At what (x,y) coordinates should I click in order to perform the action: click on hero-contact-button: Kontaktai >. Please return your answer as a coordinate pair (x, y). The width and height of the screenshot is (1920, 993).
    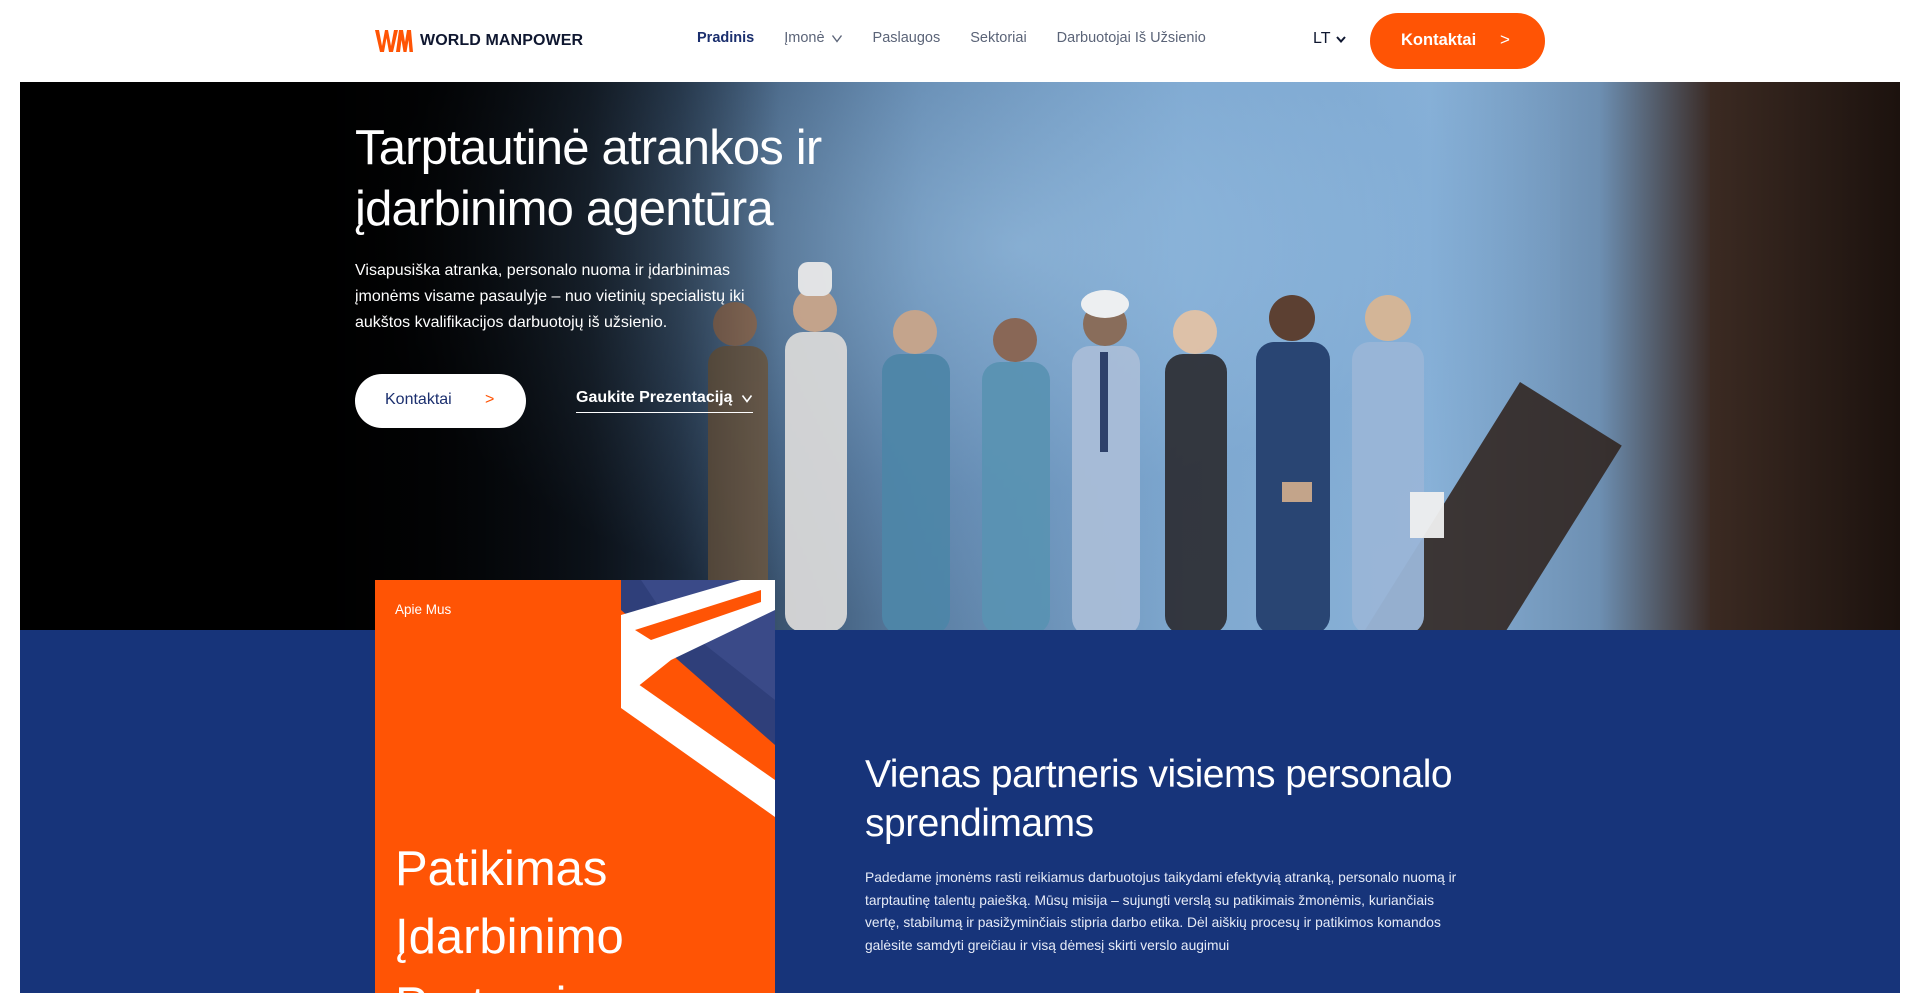
    Looking at the image, I should click on (440, 401).